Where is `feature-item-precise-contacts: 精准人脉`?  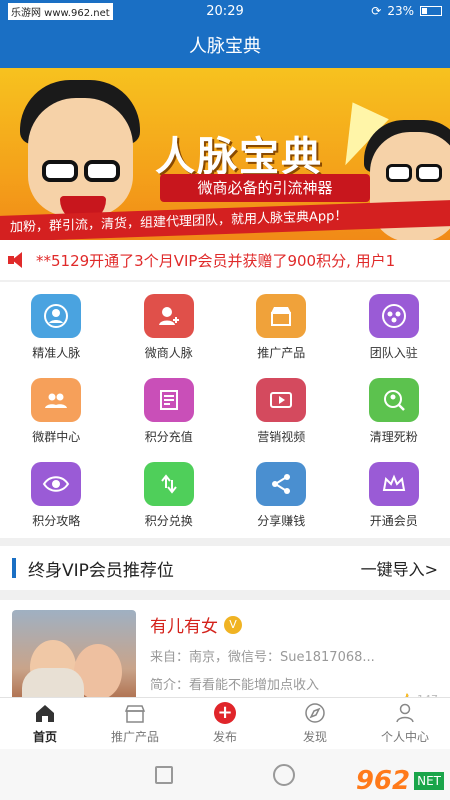
feature-item-precise-contacts: 精准人脉 is located at coordinates (56, 326).